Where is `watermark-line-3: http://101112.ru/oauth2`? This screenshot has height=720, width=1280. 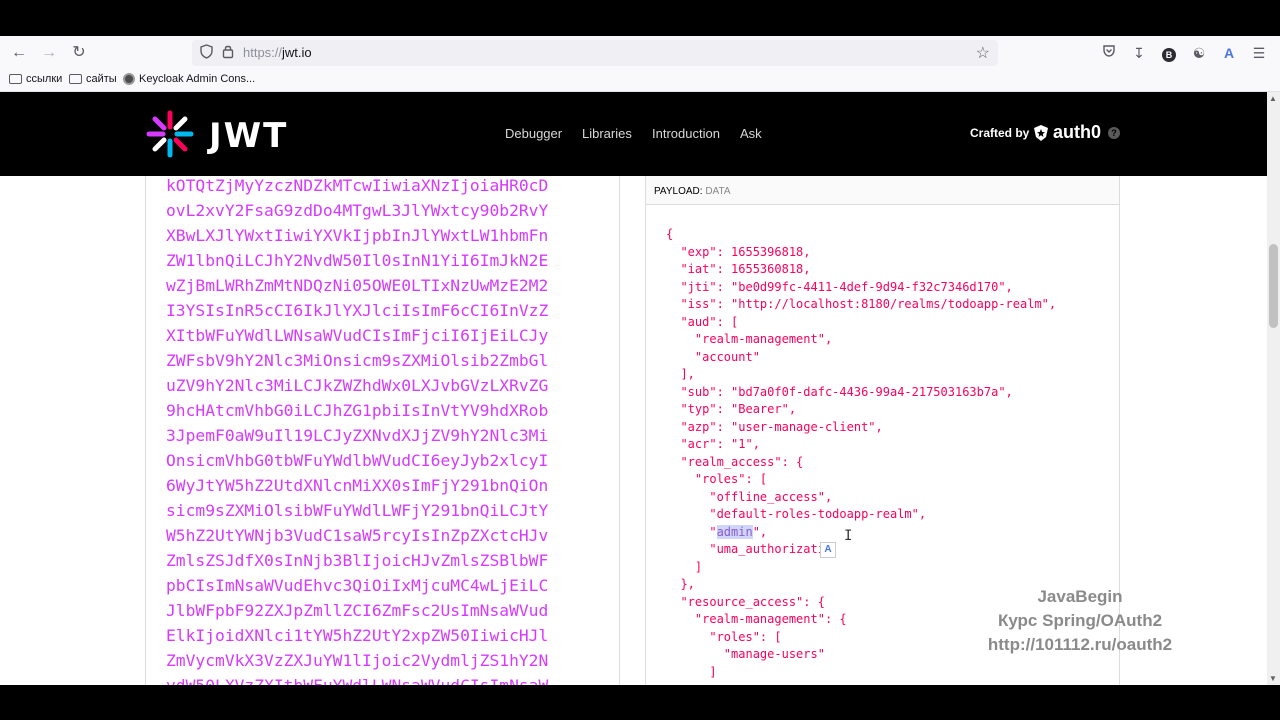
watermark-line-3: http://101112.ru/oauth2 is located at coordinates (1080, 644).